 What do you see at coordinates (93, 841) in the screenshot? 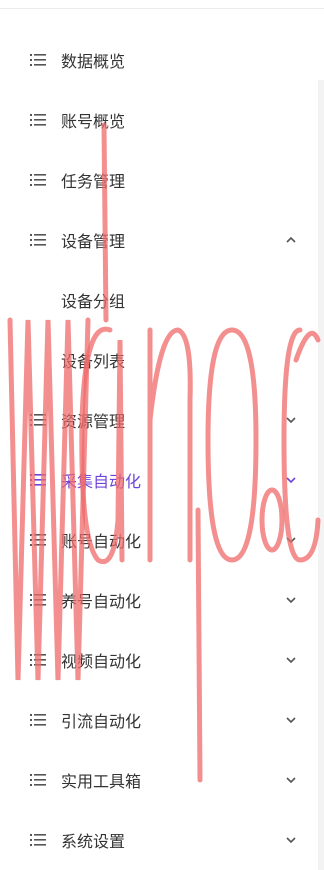
I see `menu-item-label: 系统设置` at bounding box center [93, 841].